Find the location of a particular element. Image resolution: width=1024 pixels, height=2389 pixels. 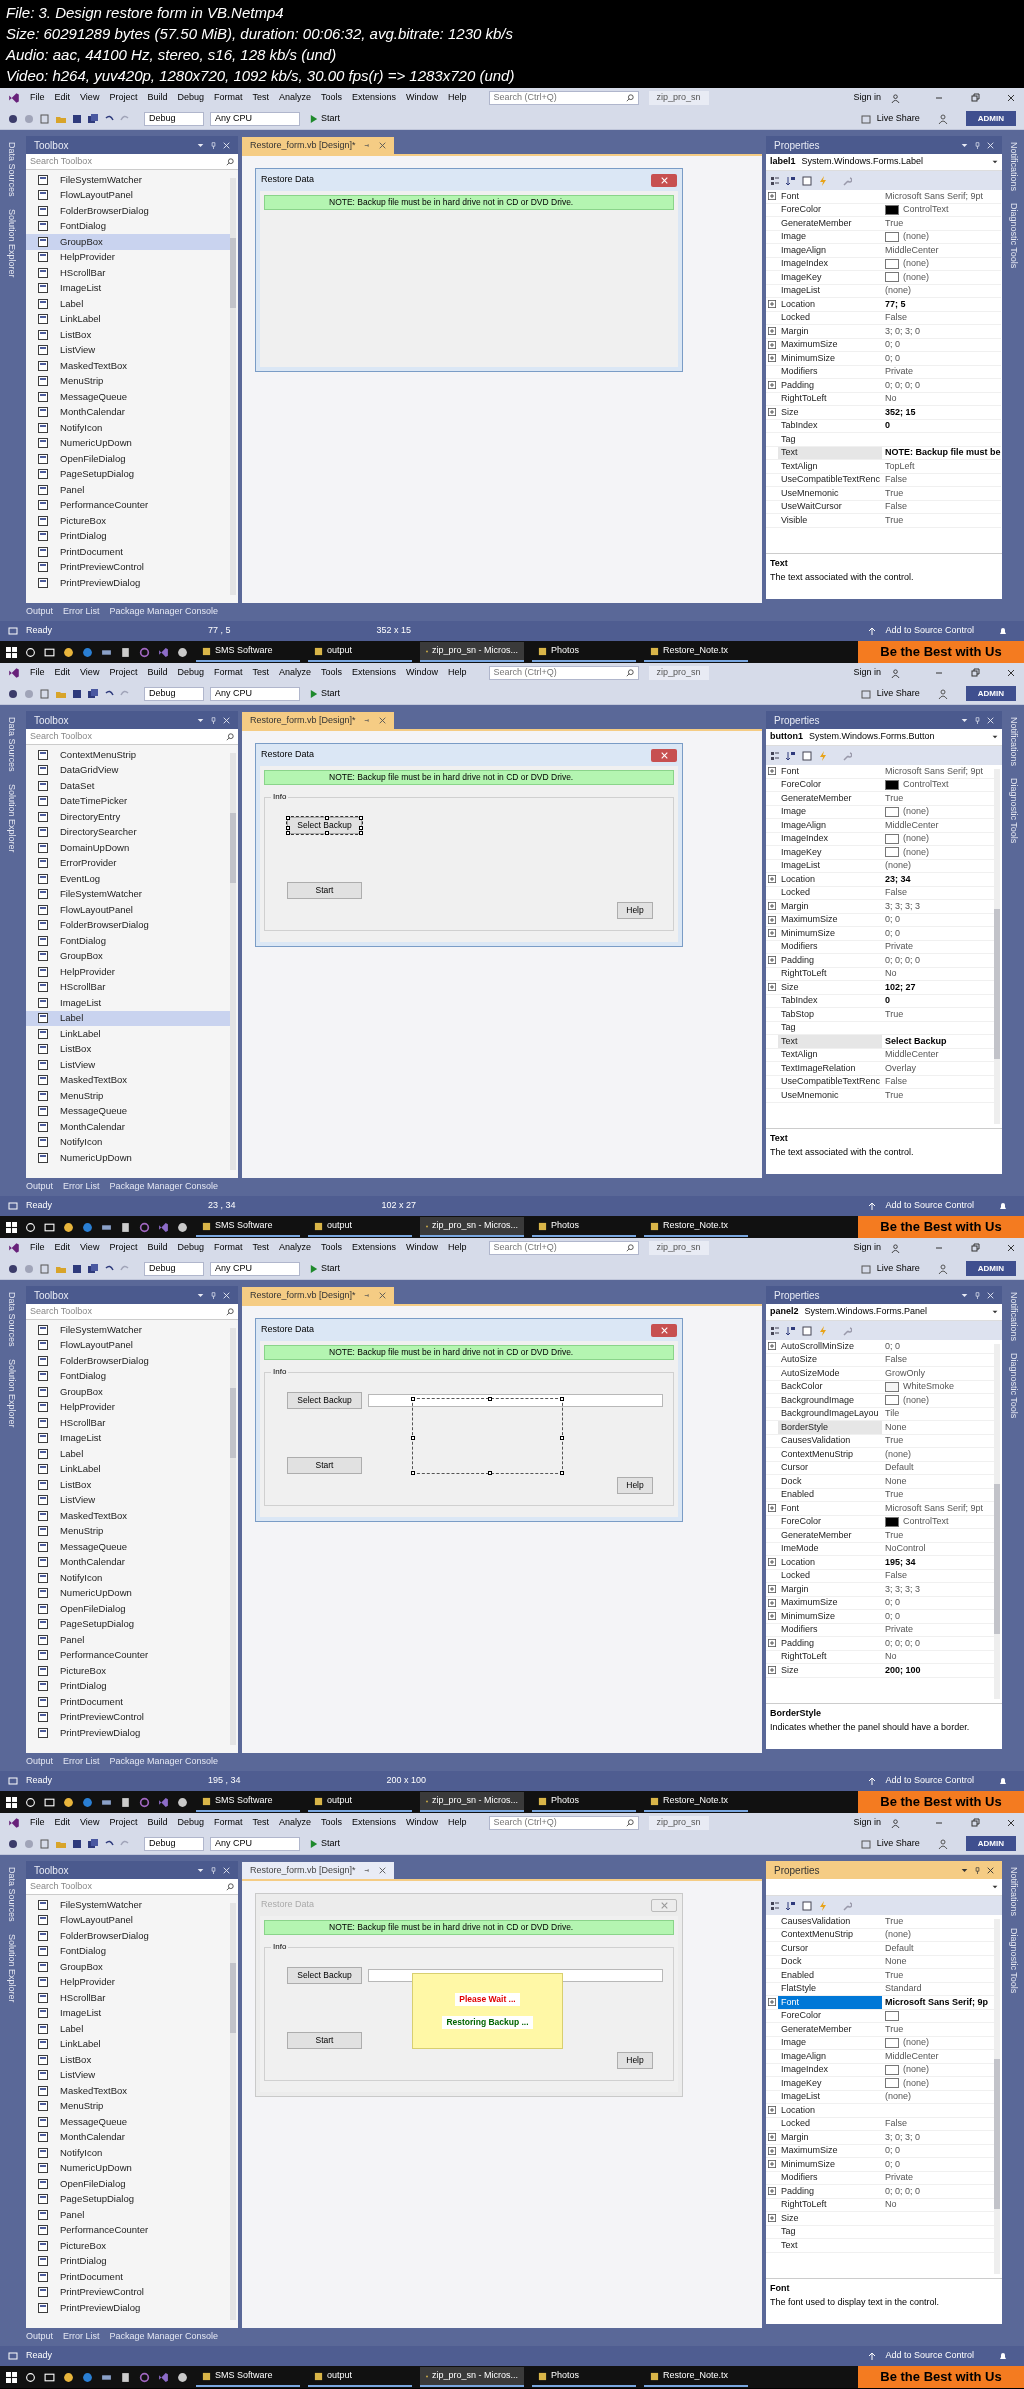

toolbox-item: ListBox is located at coordinates (128, 1049).